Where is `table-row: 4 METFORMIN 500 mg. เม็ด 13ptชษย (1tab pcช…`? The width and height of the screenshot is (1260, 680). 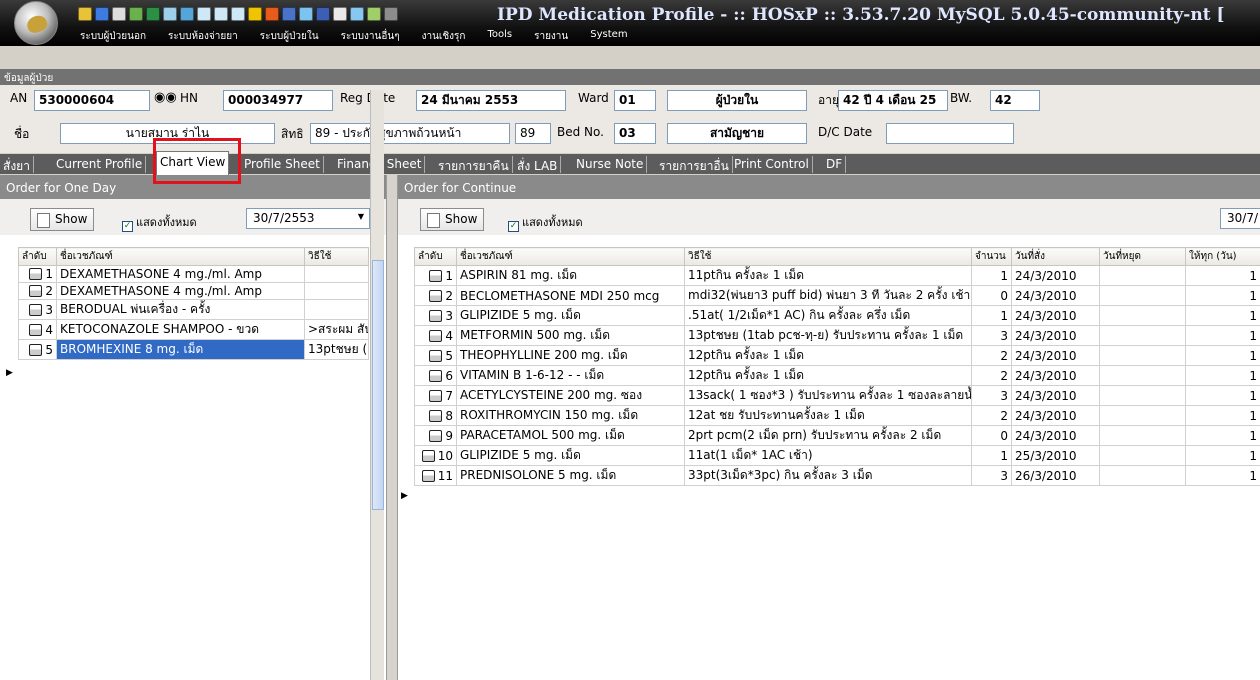 table-row: 4 METFORMIN 500 mg. เม็ด 13ptชษย (1tab pcช… is located at coordinates (837, 335).